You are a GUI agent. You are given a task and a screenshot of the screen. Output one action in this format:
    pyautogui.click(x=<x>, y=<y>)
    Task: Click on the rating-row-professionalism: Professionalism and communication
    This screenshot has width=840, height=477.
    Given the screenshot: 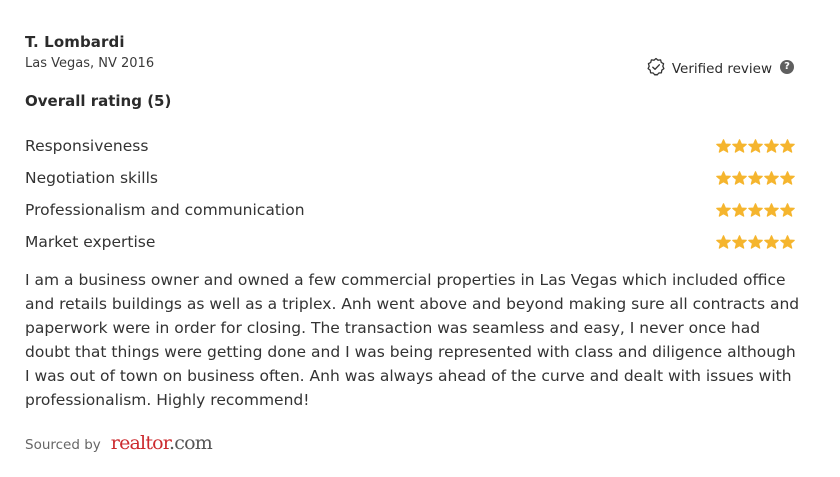 What is the action you would take?
    pyautogui.click(x=410, y=210)
    